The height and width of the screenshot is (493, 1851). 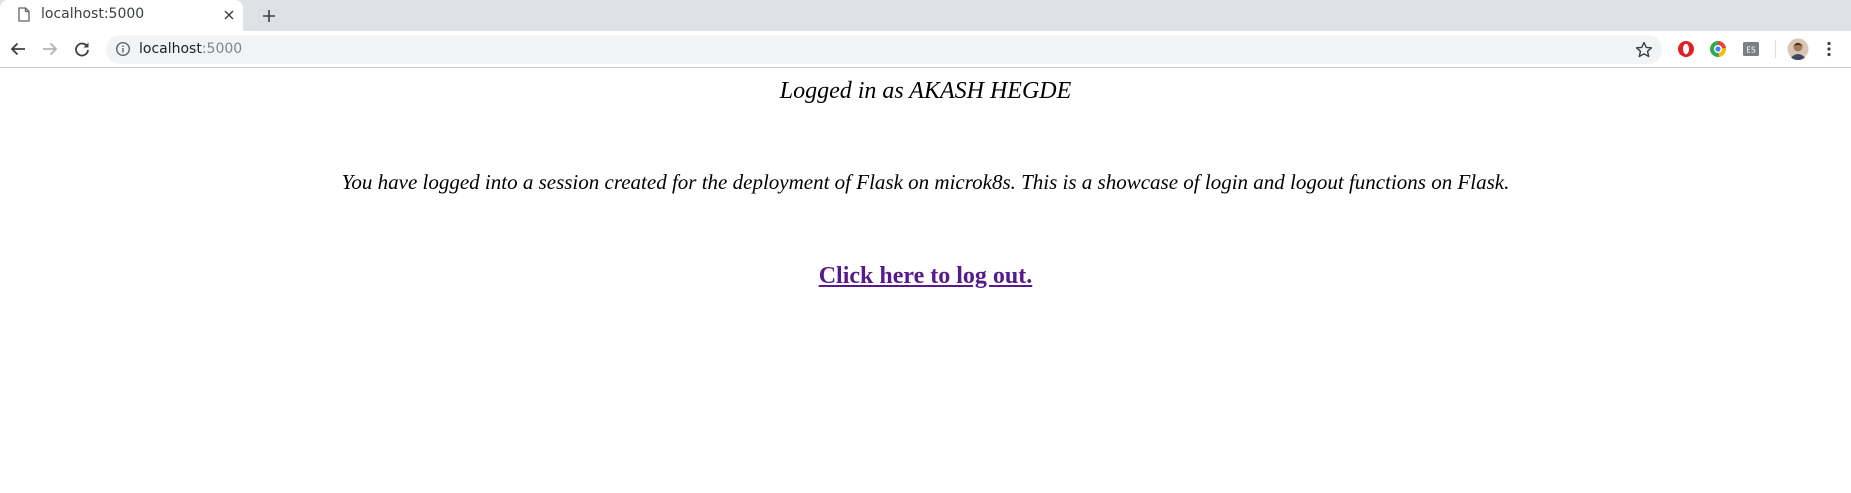 I want to click on browser-tab: localhost:5000, so click(x=121, y=15).